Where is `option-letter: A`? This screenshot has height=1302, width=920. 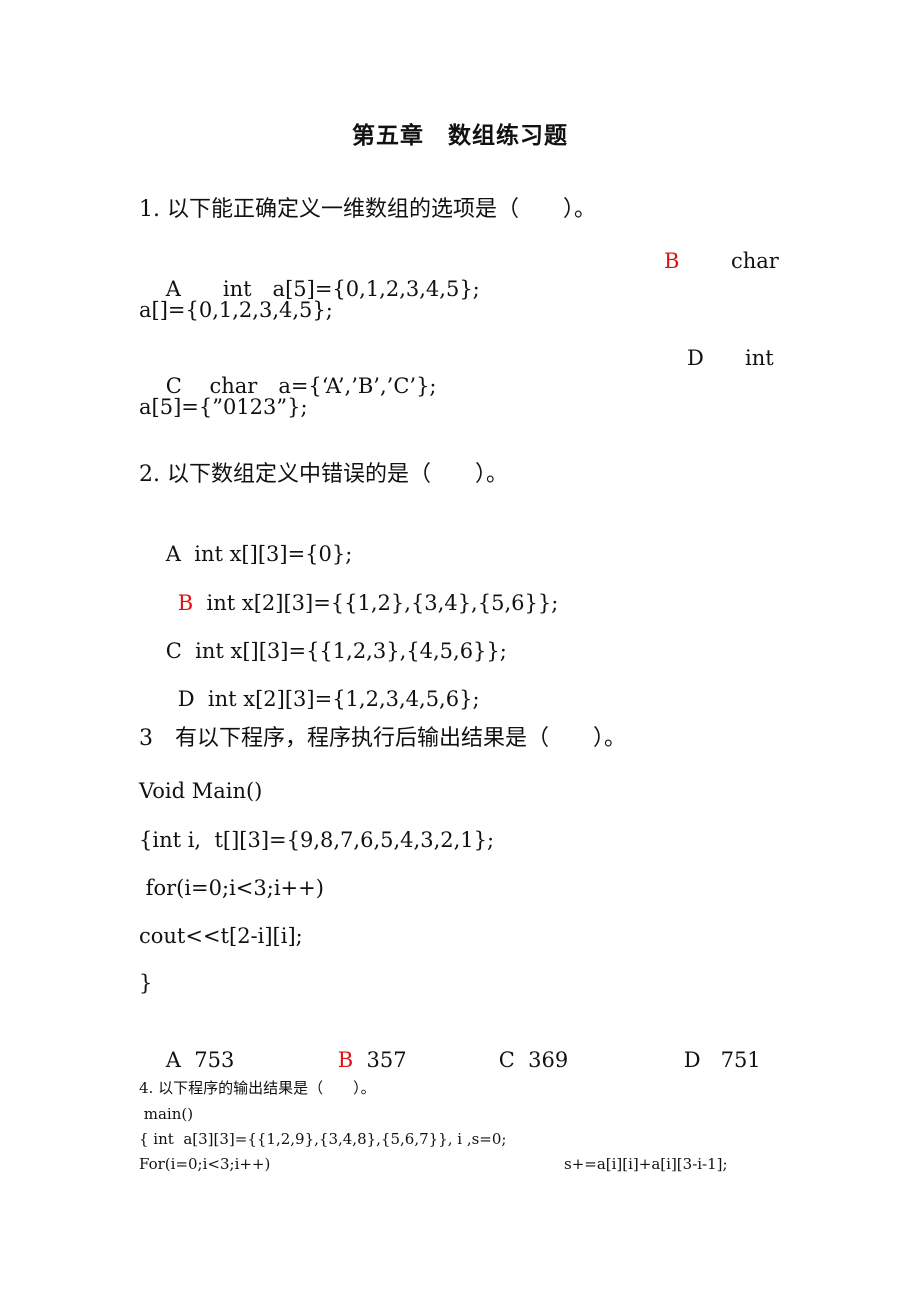
option-letter: A is located at coordinates (173, 1060).